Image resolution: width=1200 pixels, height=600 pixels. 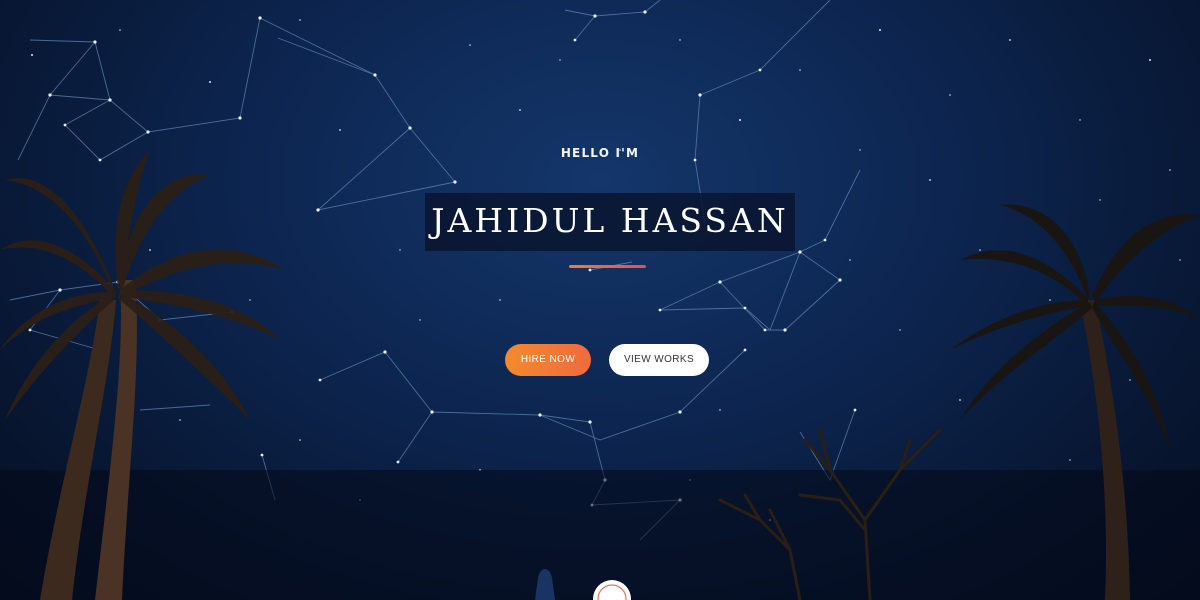 What do you see at coordinates (659, 360) in the screenshot?
I see `view-works-button: VIEW WORKS` at bounding box center [659, 360].